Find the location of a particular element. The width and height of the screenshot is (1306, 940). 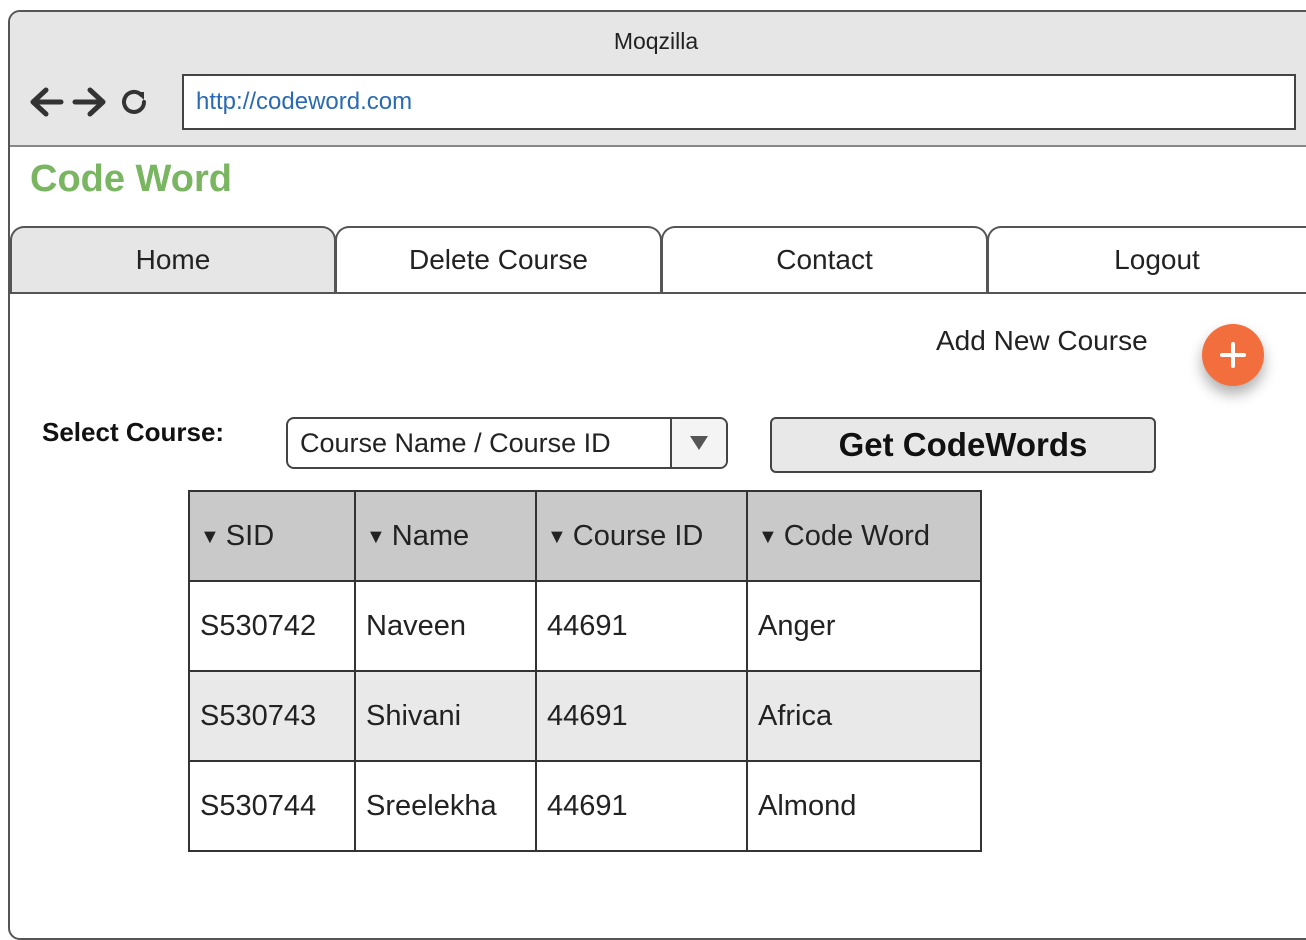

get-codewords-button: Get CodeWords is located at coordinates (963, 445).